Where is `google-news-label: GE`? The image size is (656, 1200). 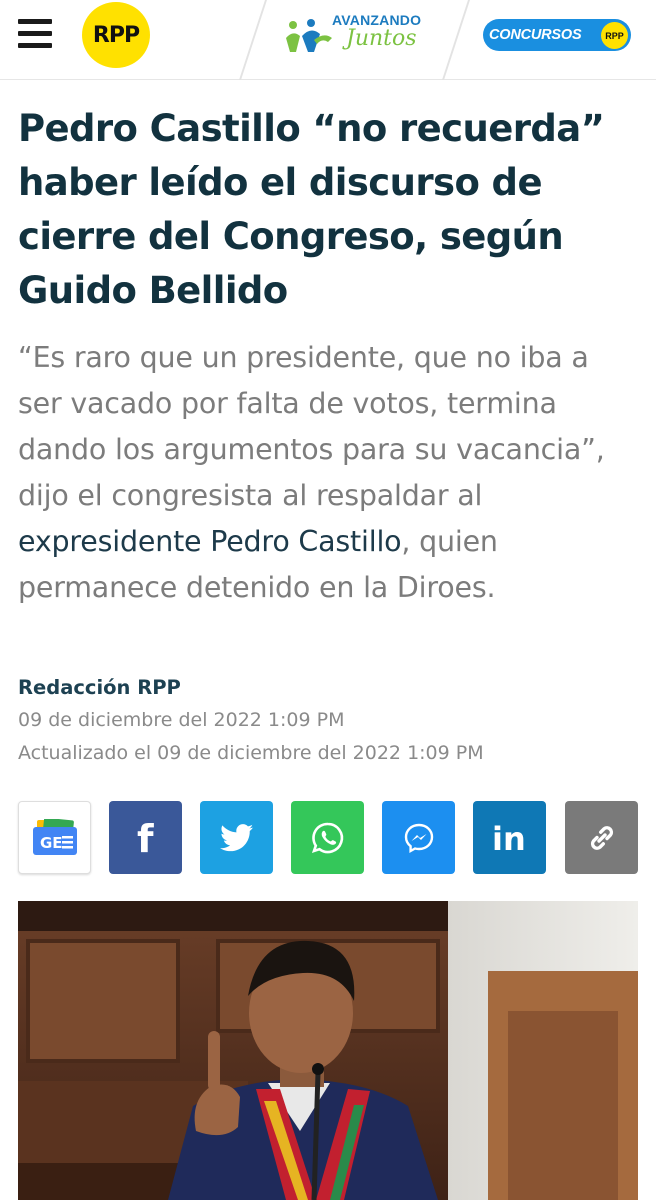 google-news-label: GE is located at coordinates (51, 843).